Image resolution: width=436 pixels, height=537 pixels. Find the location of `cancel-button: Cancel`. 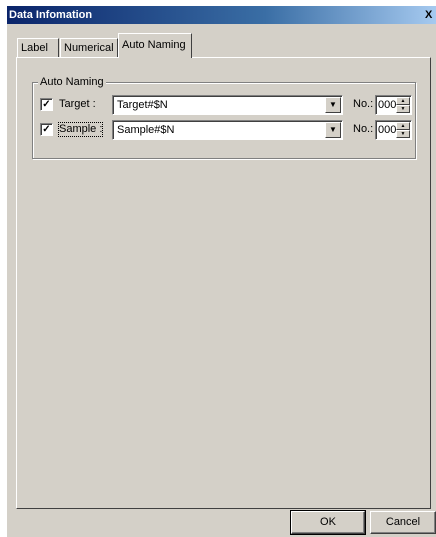

cancel-button: Cancel is located at coordinates (403, 522).